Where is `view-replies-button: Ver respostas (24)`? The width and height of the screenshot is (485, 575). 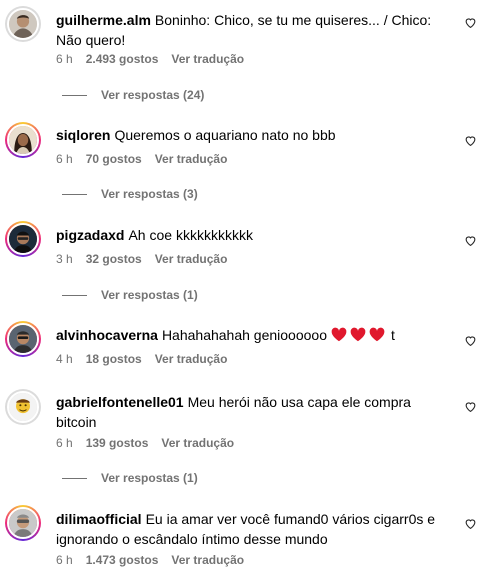 view-replies-button: Ver respostas (24) is located at coordinates (133, 95).